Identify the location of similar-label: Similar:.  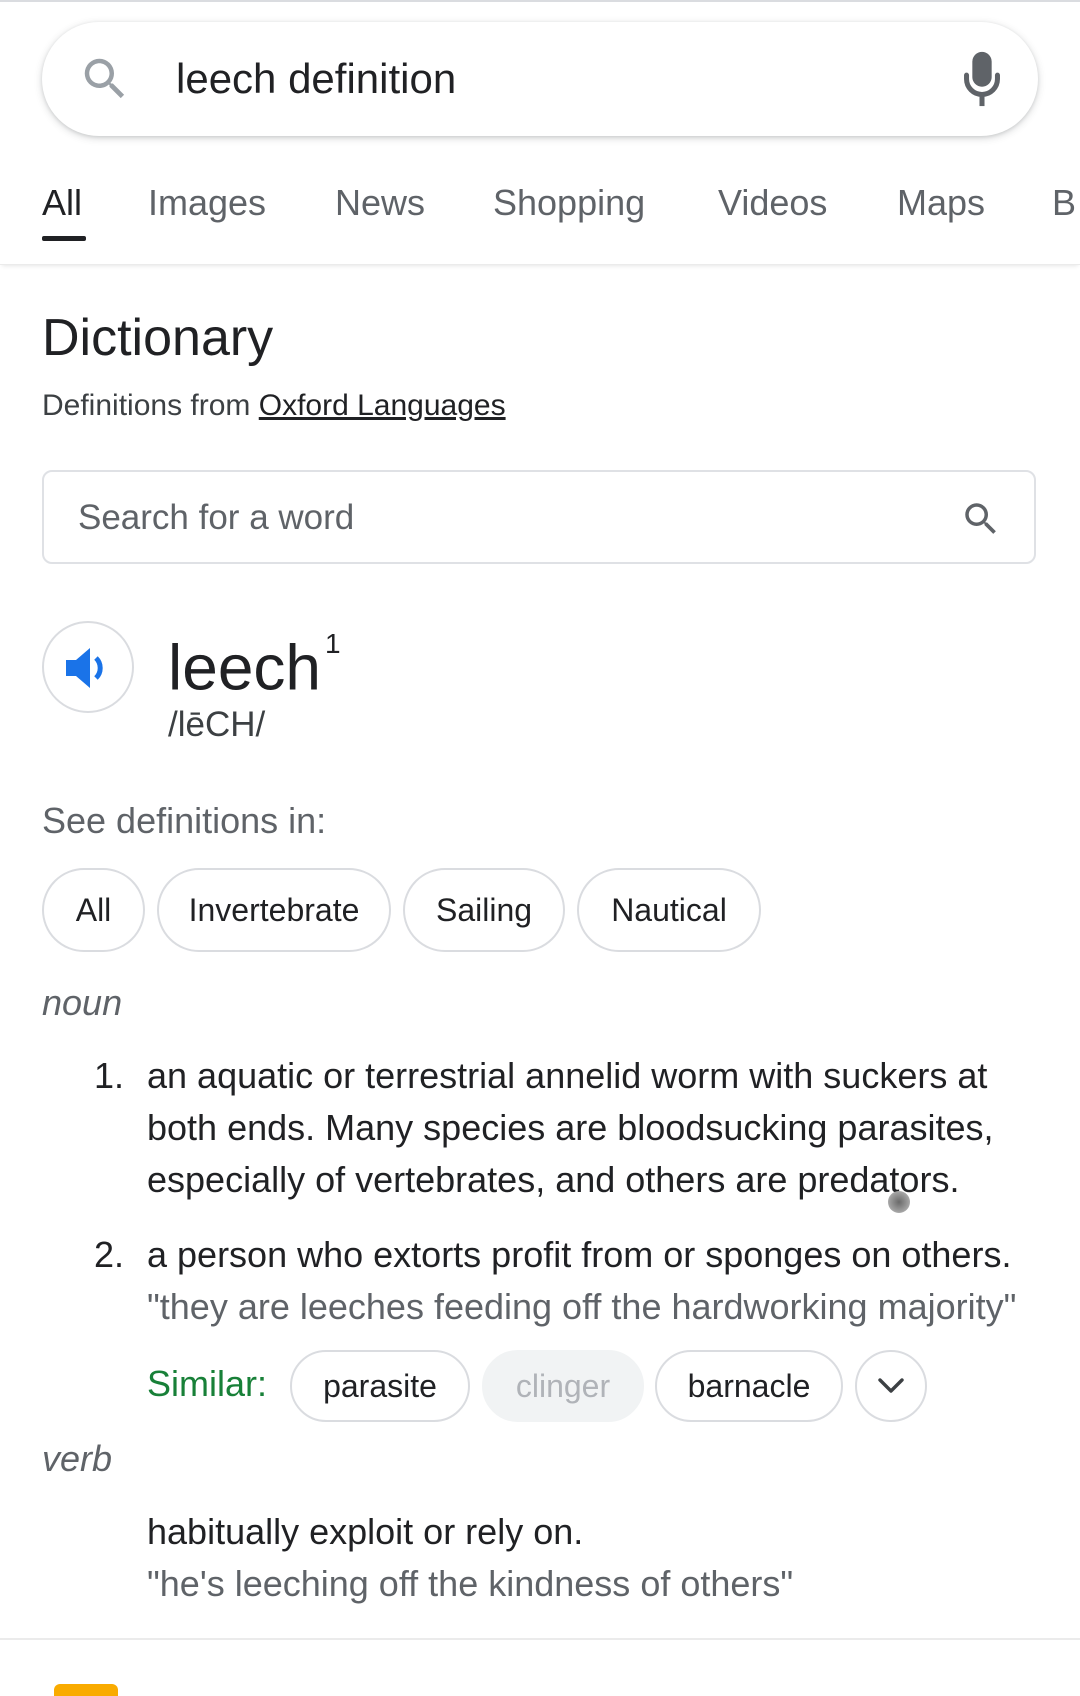
(207, 1383).